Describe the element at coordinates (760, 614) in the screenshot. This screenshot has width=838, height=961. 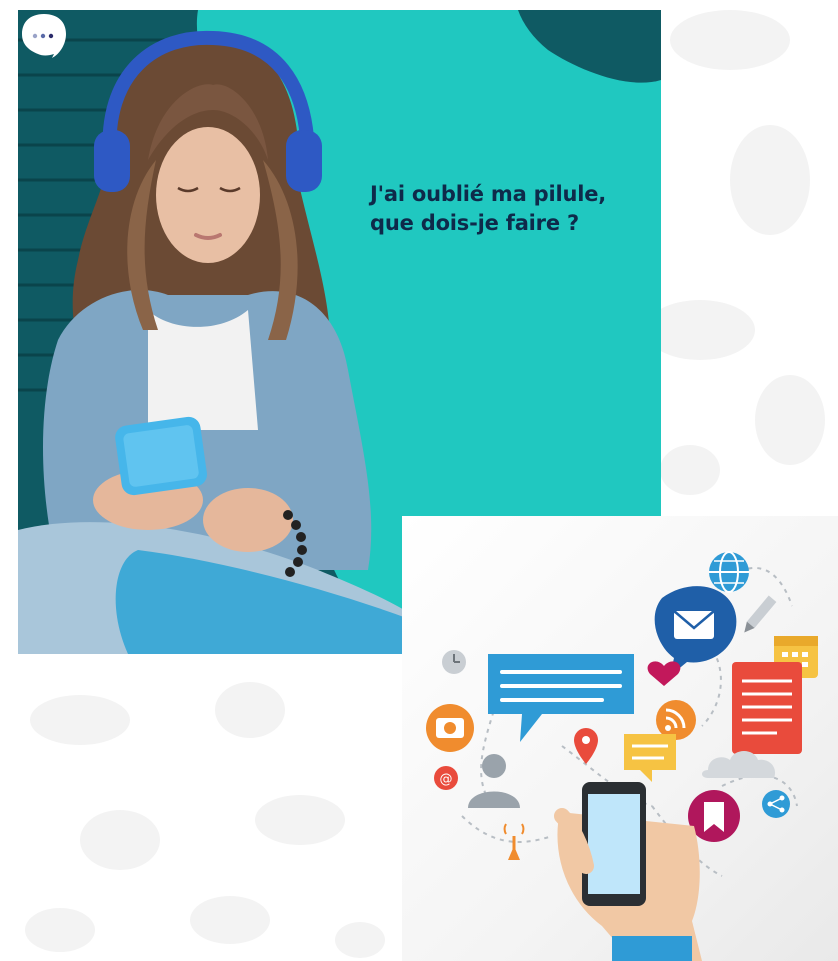
I see `pencil-icon` at that location.